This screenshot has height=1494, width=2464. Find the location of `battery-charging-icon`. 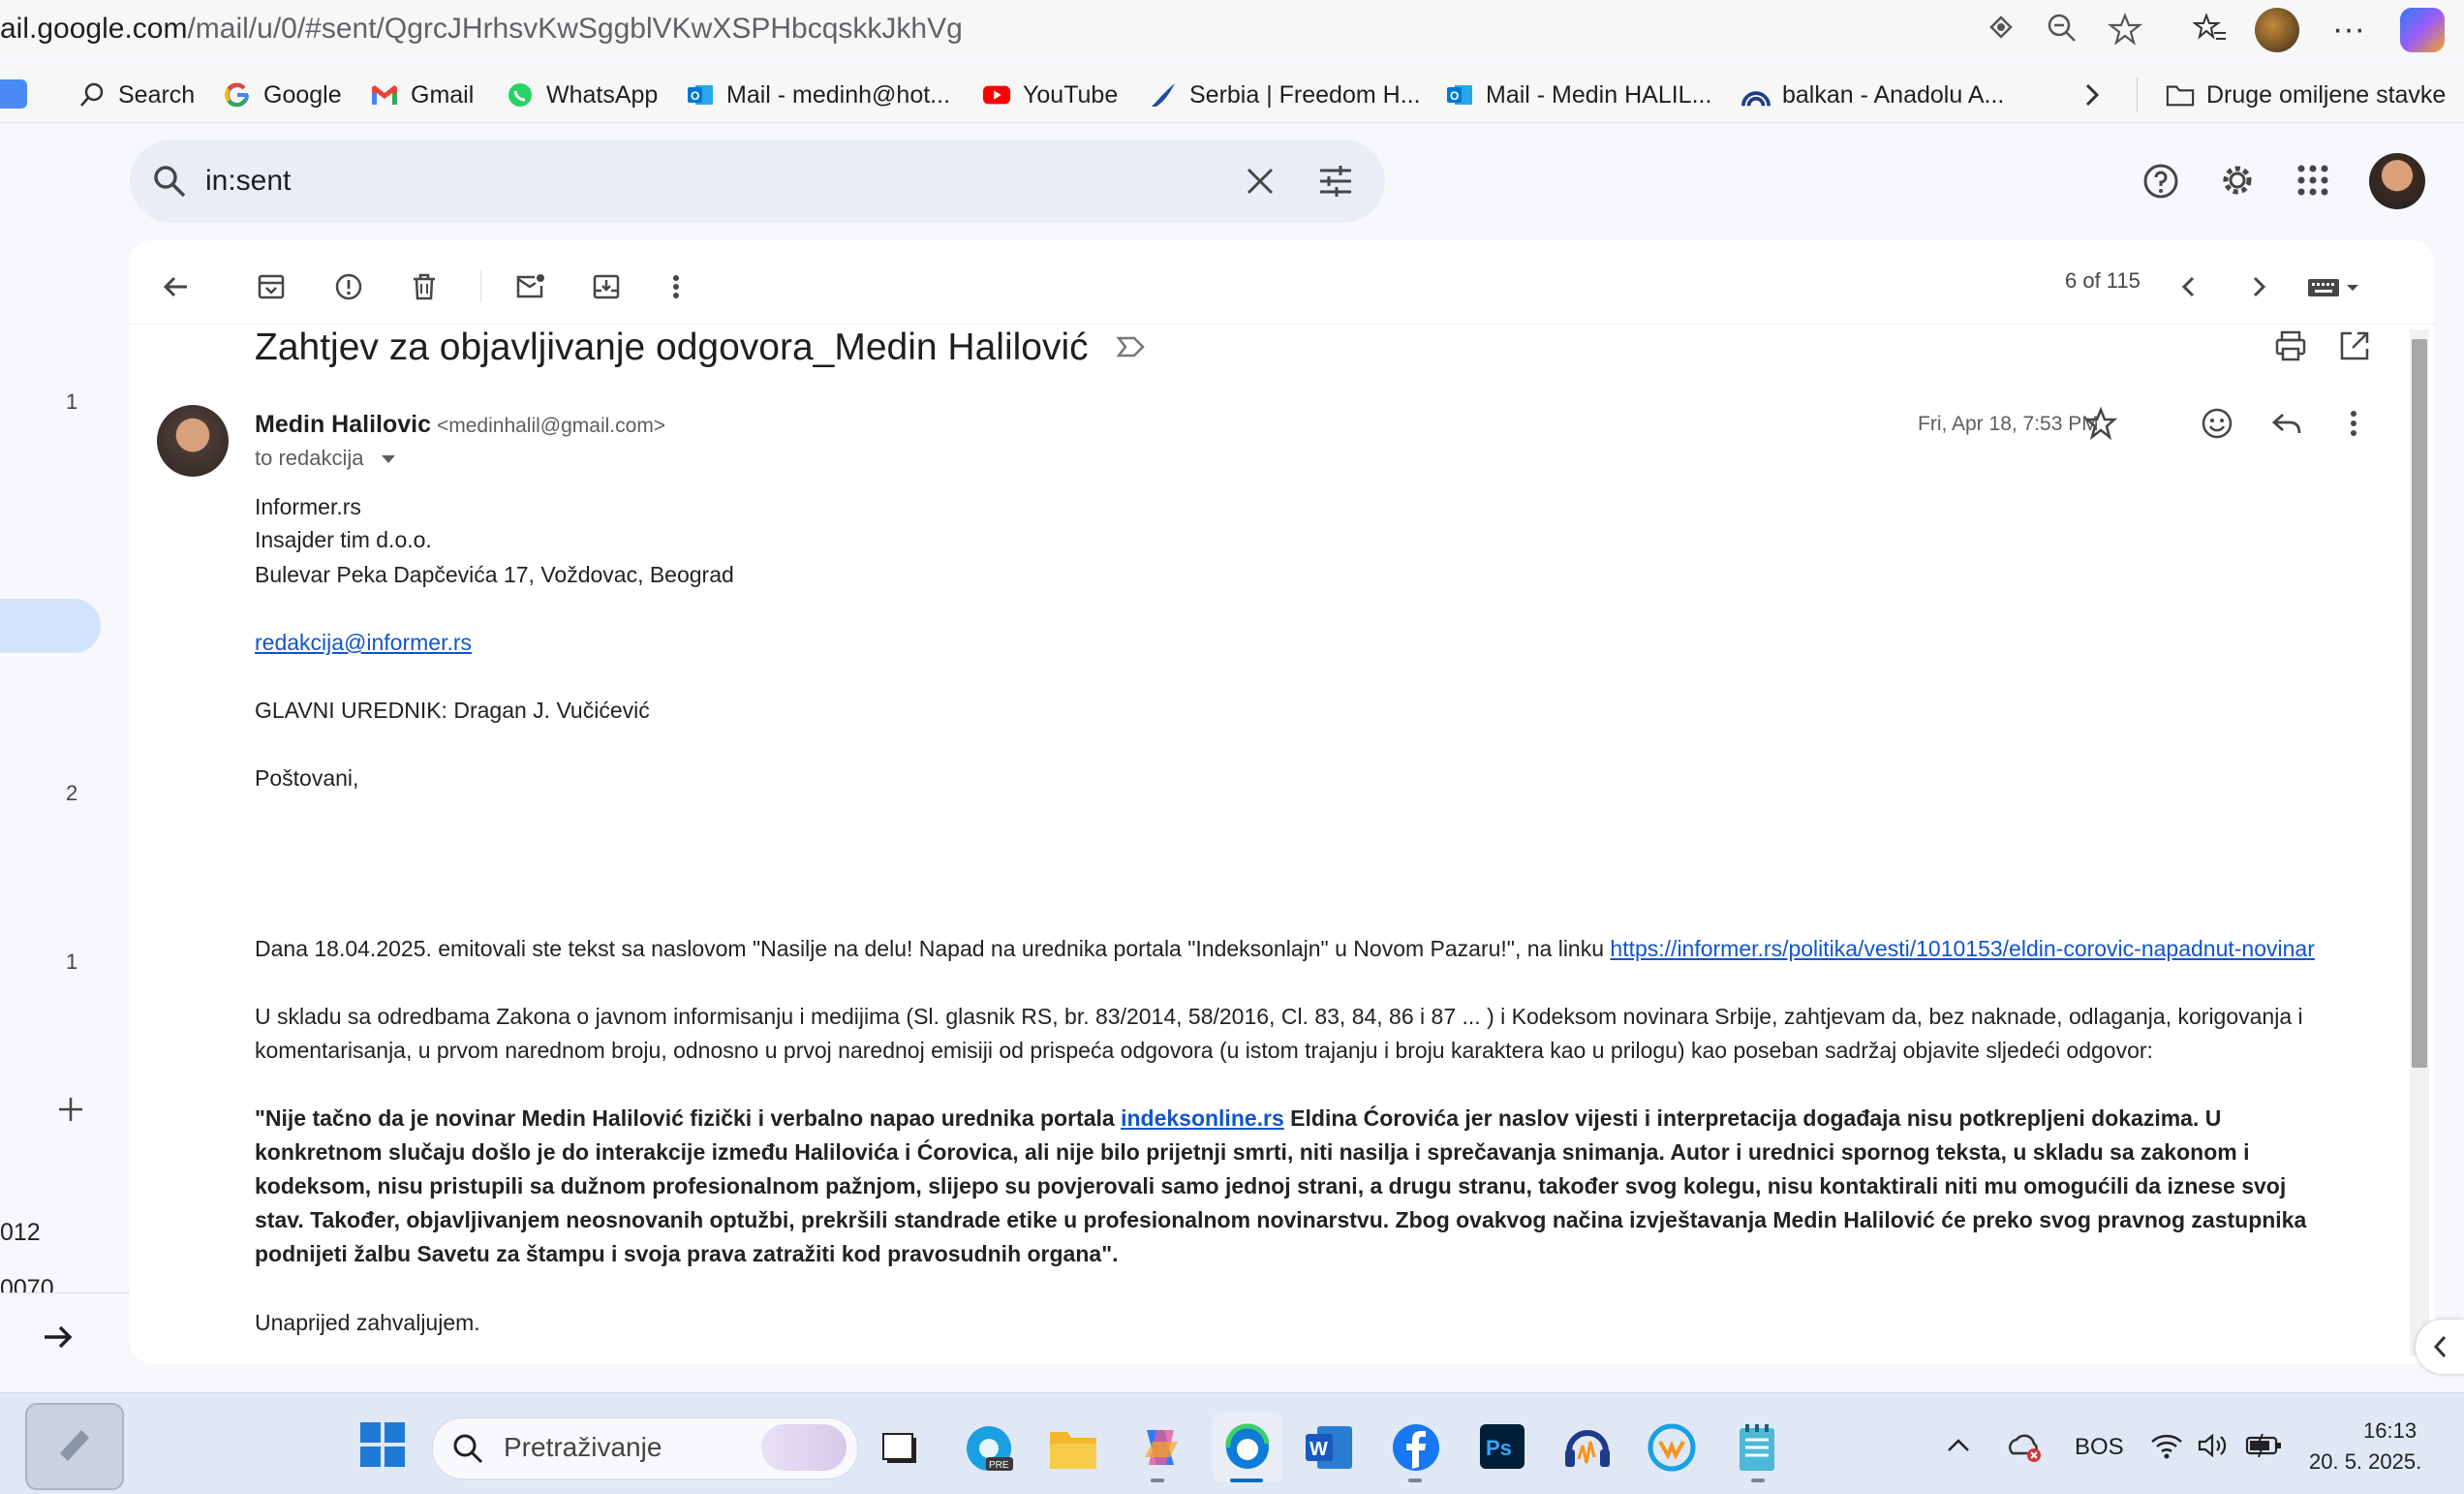

battery-charging-icon is located at coordinates (2264, 1445).